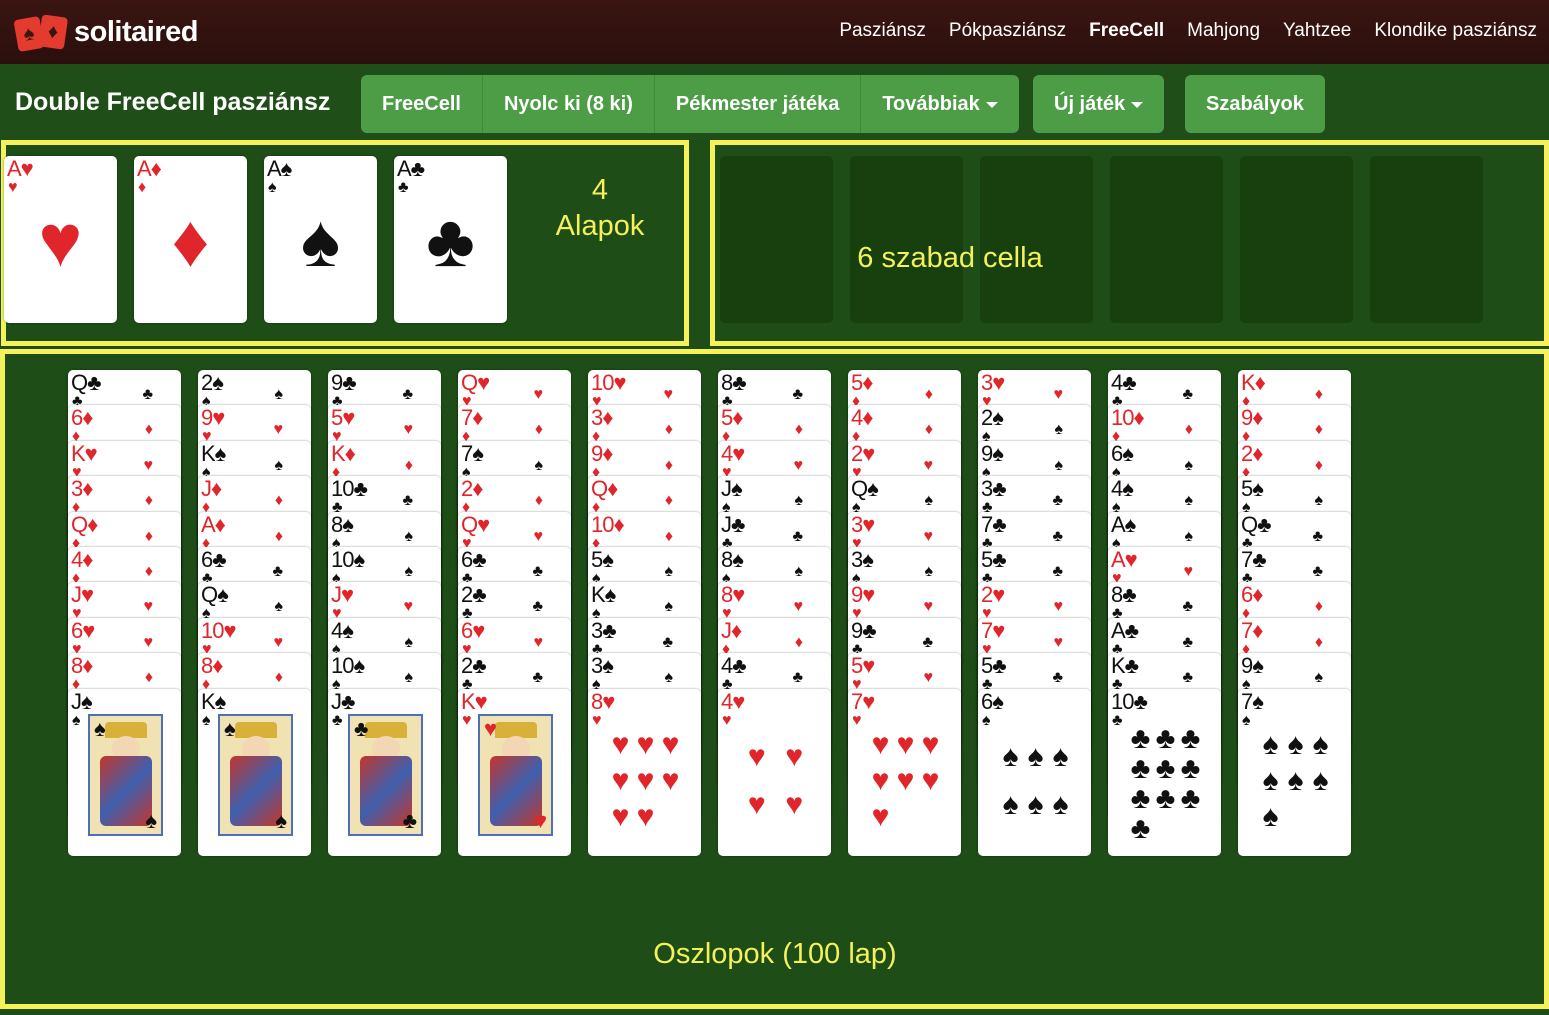 The height and width of the screenshot is (1015, 1549). Describe the element at coordinates (422, 104) in the screenshot. I see `variant-freecell-button: FreeCell` at that location.